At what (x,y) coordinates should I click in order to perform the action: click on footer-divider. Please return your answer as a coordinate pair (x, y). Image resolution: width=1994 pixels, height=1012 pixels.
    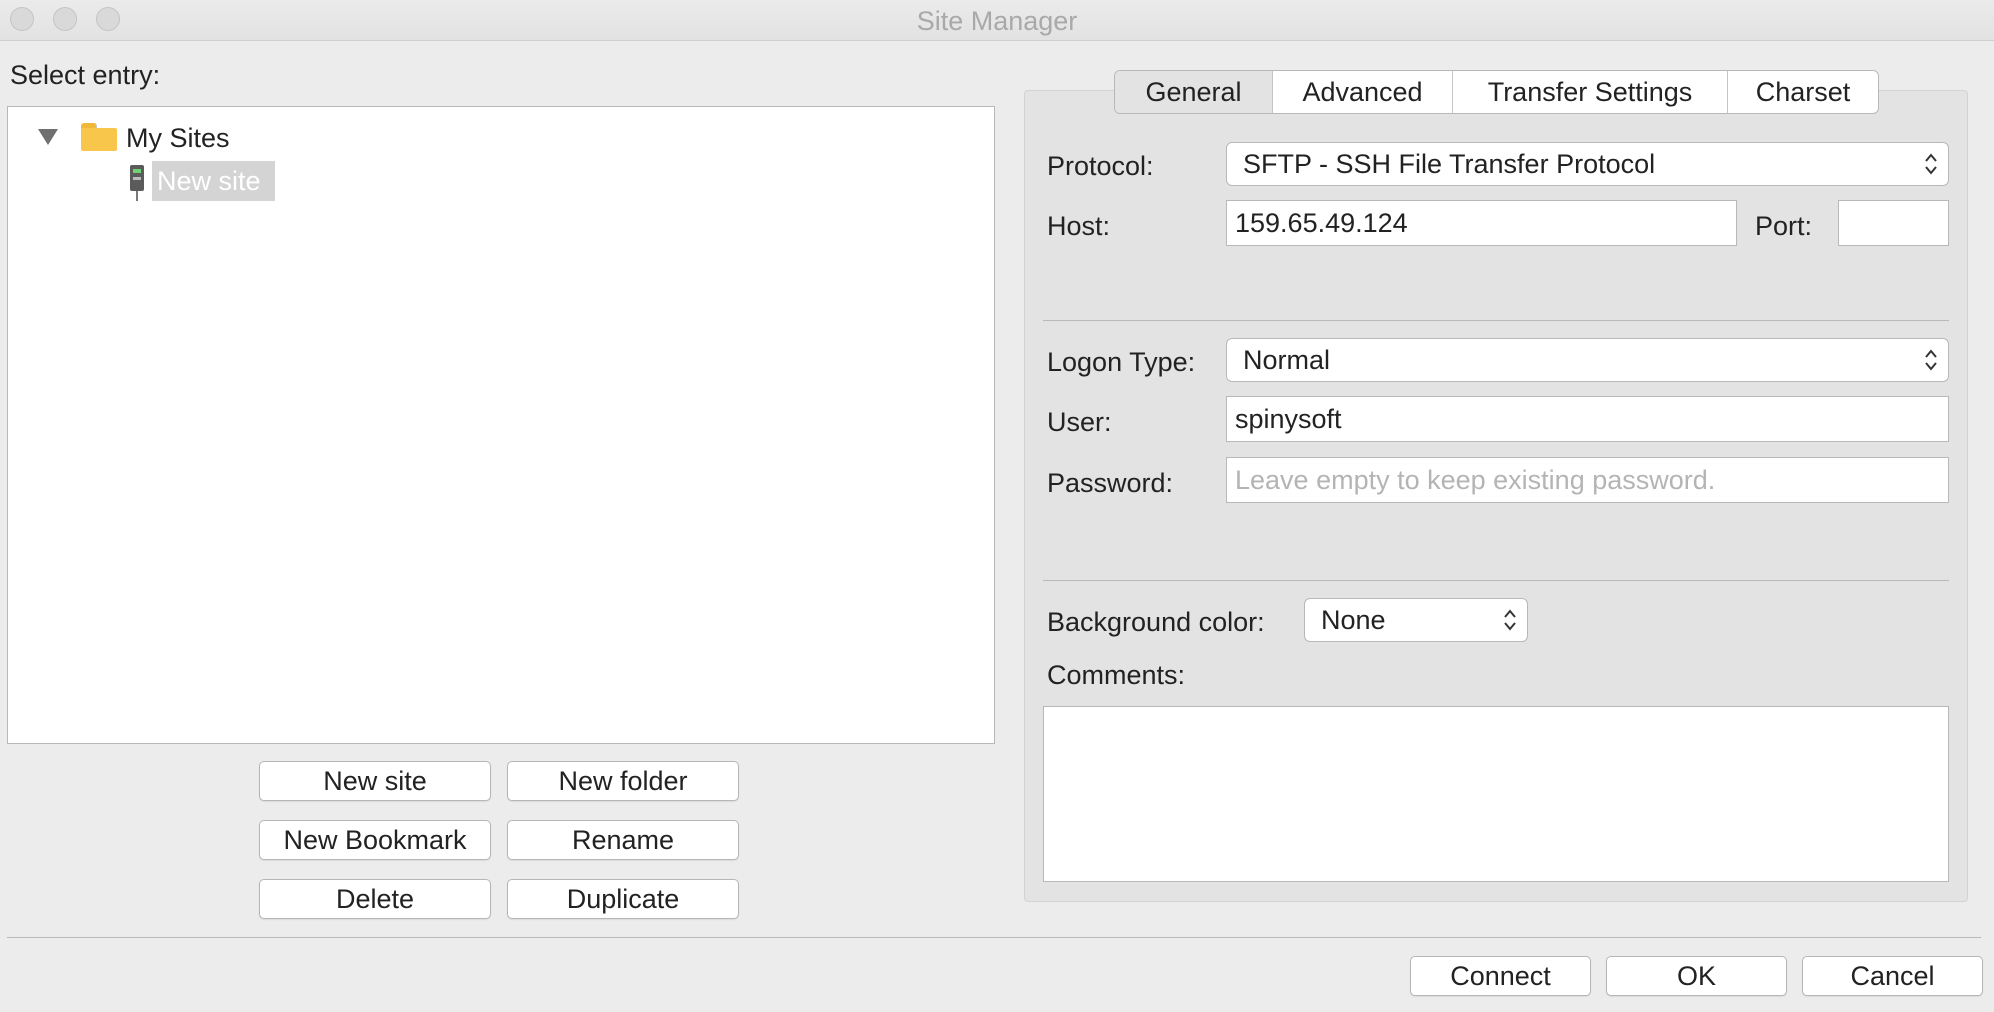
    Looking at the image, I should click on (994, 937).